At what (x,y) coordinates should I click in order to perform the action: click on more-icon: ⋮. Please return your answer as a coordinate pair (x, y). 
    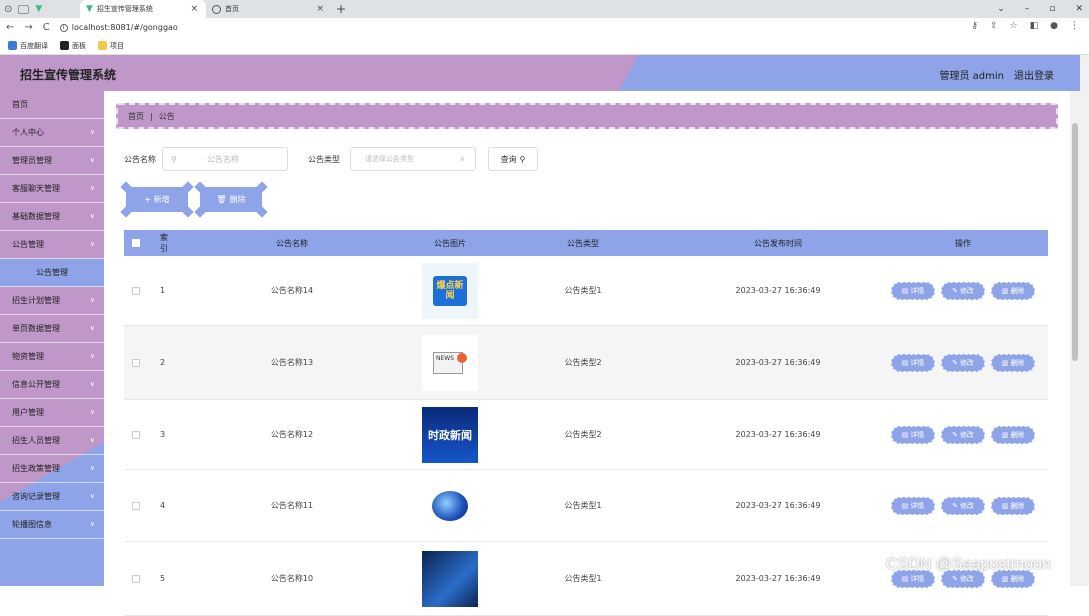
    Looking at the image, I should click on (1074, 26).